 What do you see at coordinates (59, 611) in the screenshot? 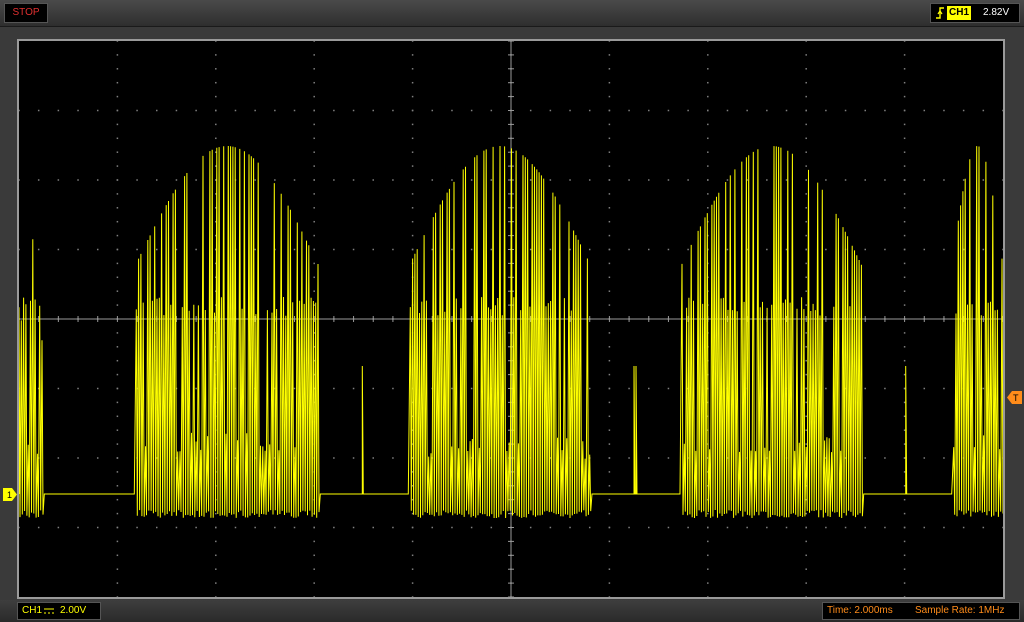
I see `ch1-scale-readout: CH1 2.00V` at bounding box center [59, 611].